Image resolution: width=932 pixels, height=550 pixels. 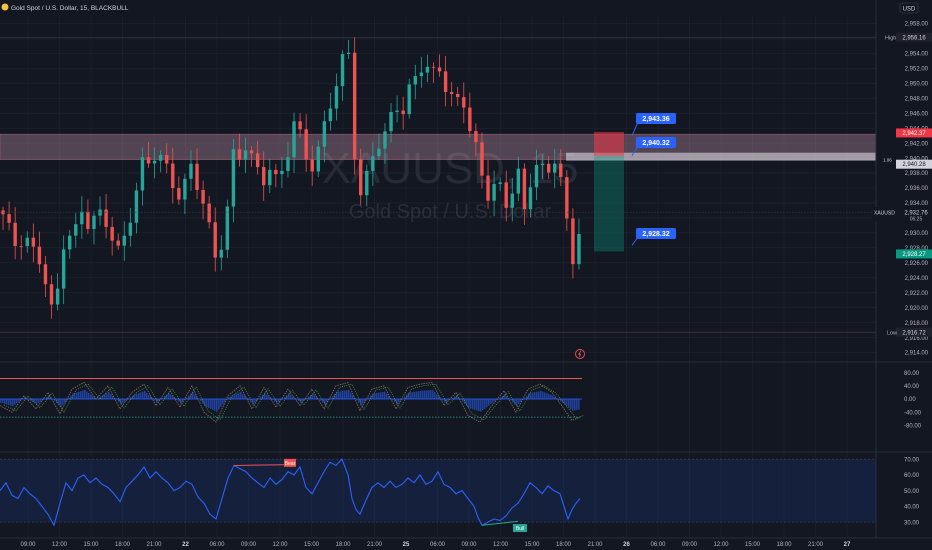 I want to click on price-tick-label: 2,914.00, so click(x=917, y=354).